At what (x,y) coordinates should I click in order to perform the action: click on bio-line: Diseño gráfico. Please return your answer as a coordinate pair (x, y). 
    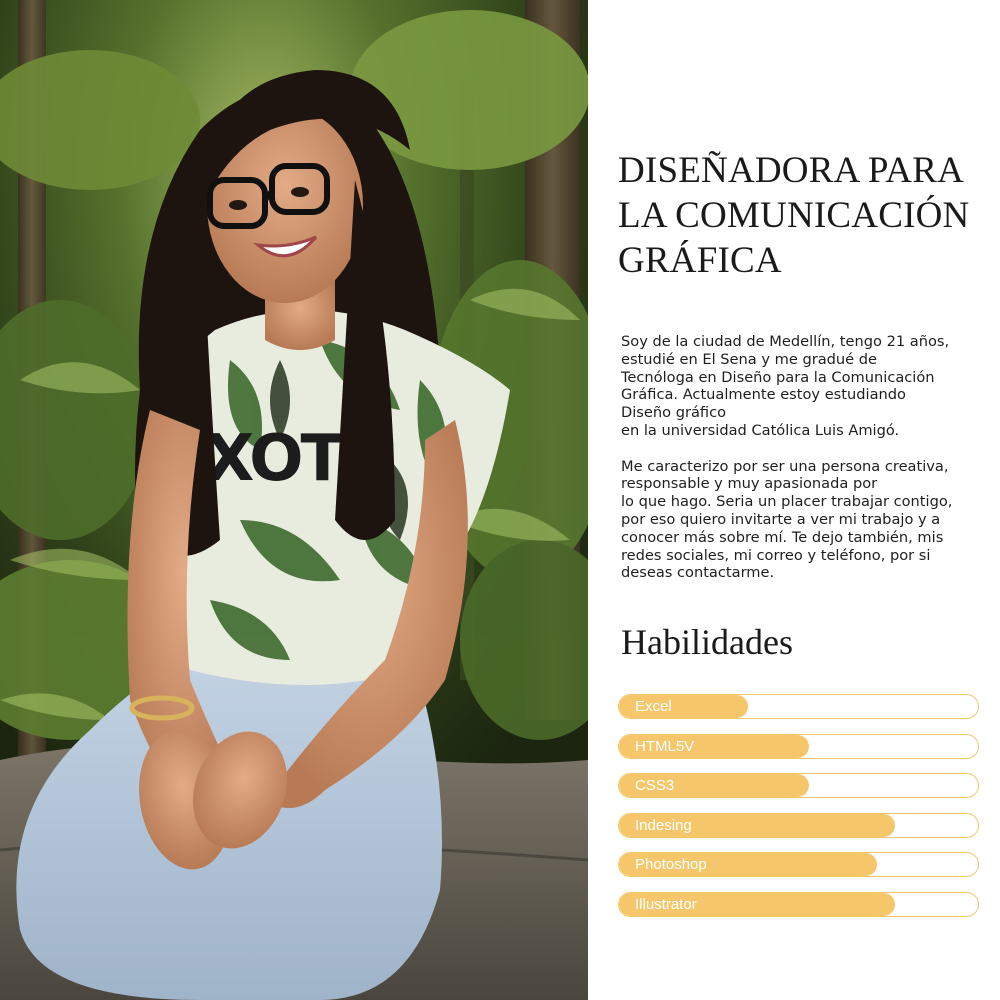
    Looking at the image, I should click on (674, 413).